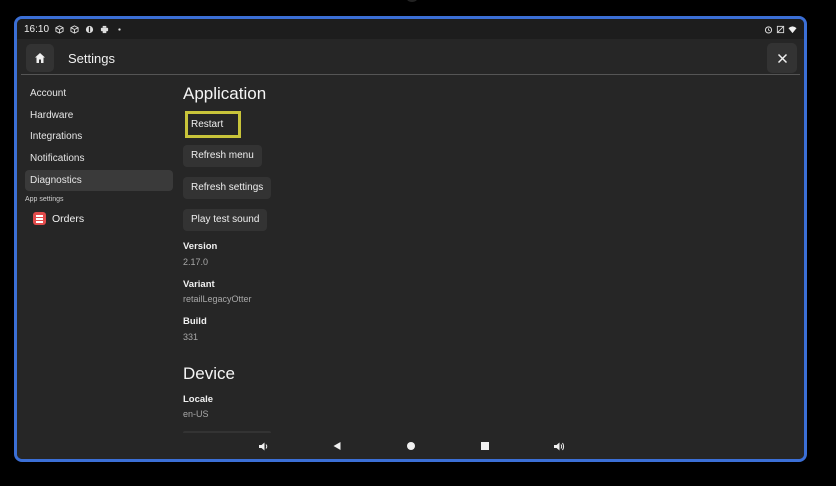 This screenshot has width=836, height=486. I want to click on home-nav-button, so click(411, 446).